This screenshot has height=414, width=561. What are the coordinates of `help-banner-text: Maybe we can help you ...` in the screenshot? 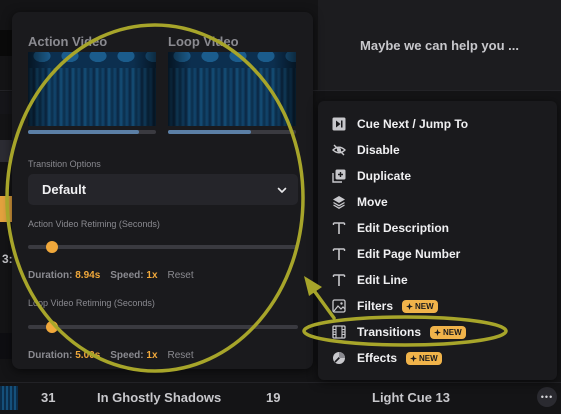 It's located at (439, 45).